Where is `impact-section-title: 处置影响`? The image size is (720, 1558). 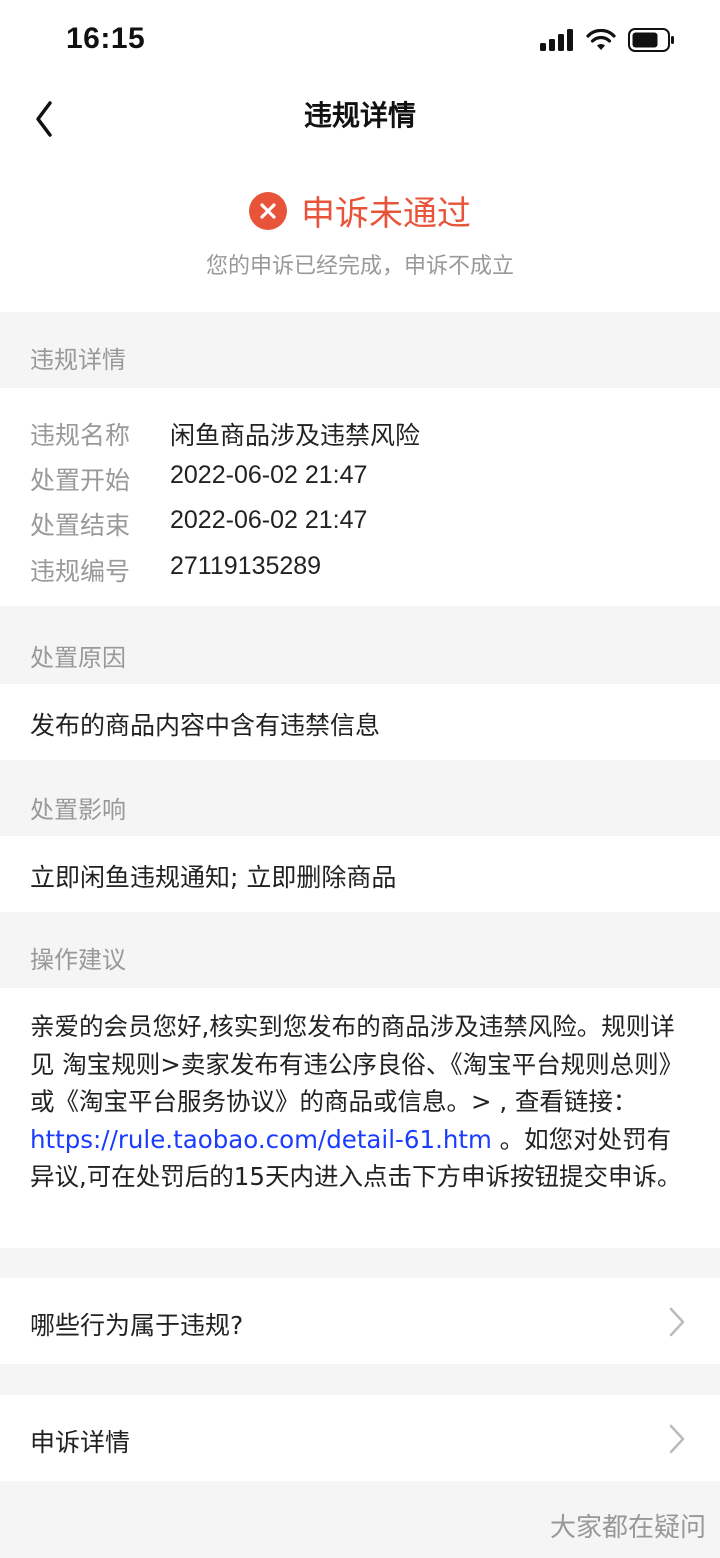 impact-section-title: 处置影响 is located at coordinates (78, 810).